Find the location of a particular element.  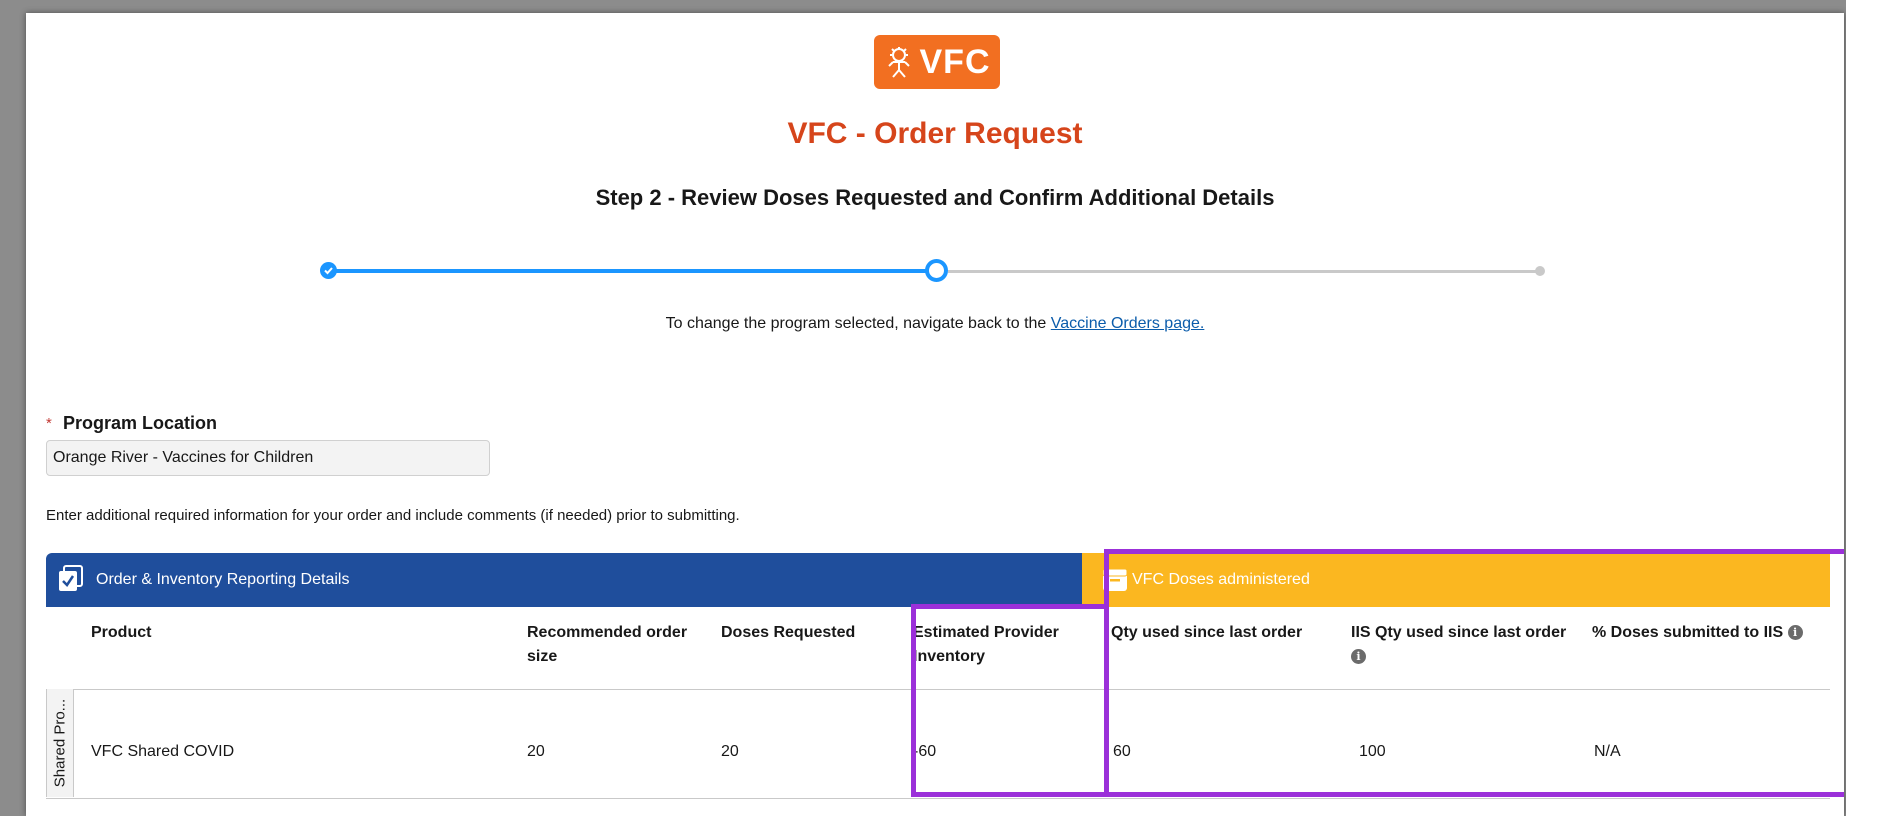

cell-recommended: 20 is located at coordinates (536, 751).